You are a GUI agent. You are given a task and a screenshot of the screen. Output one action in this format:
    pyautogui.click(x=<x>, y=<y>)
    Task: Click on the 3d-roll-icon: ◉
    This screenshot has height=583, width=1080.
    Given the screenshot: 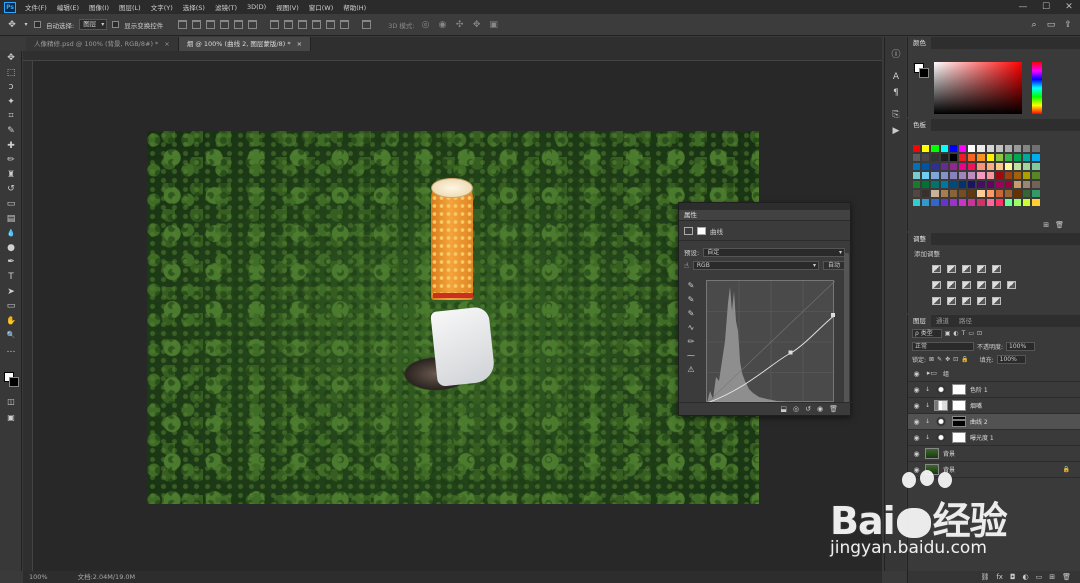 What is the action you would take?
    pyautogui.click(x=443, y=25)
    